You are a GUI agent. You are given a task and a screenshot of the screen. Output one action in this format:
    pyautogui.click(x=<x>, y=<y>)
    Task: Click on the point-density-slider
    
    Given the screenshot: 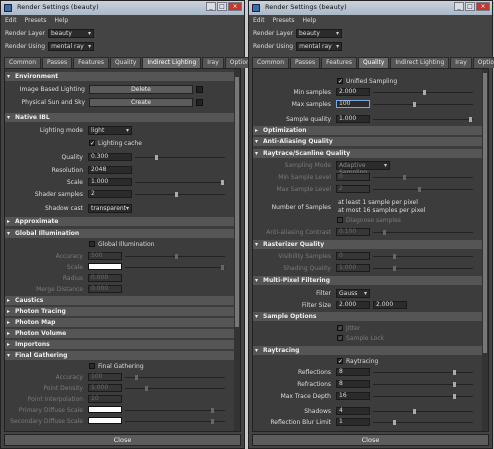 What is the action you would take?
    pyautogui.click(x=175, y=388)
    